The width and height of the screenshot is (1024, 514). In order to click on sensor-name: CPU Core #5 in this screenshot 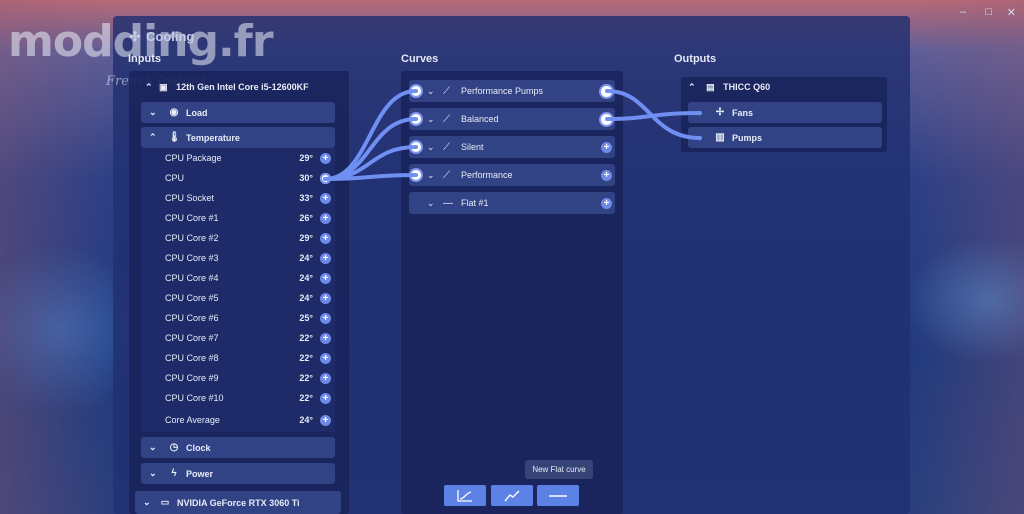, I will do `click(192, 298)`.